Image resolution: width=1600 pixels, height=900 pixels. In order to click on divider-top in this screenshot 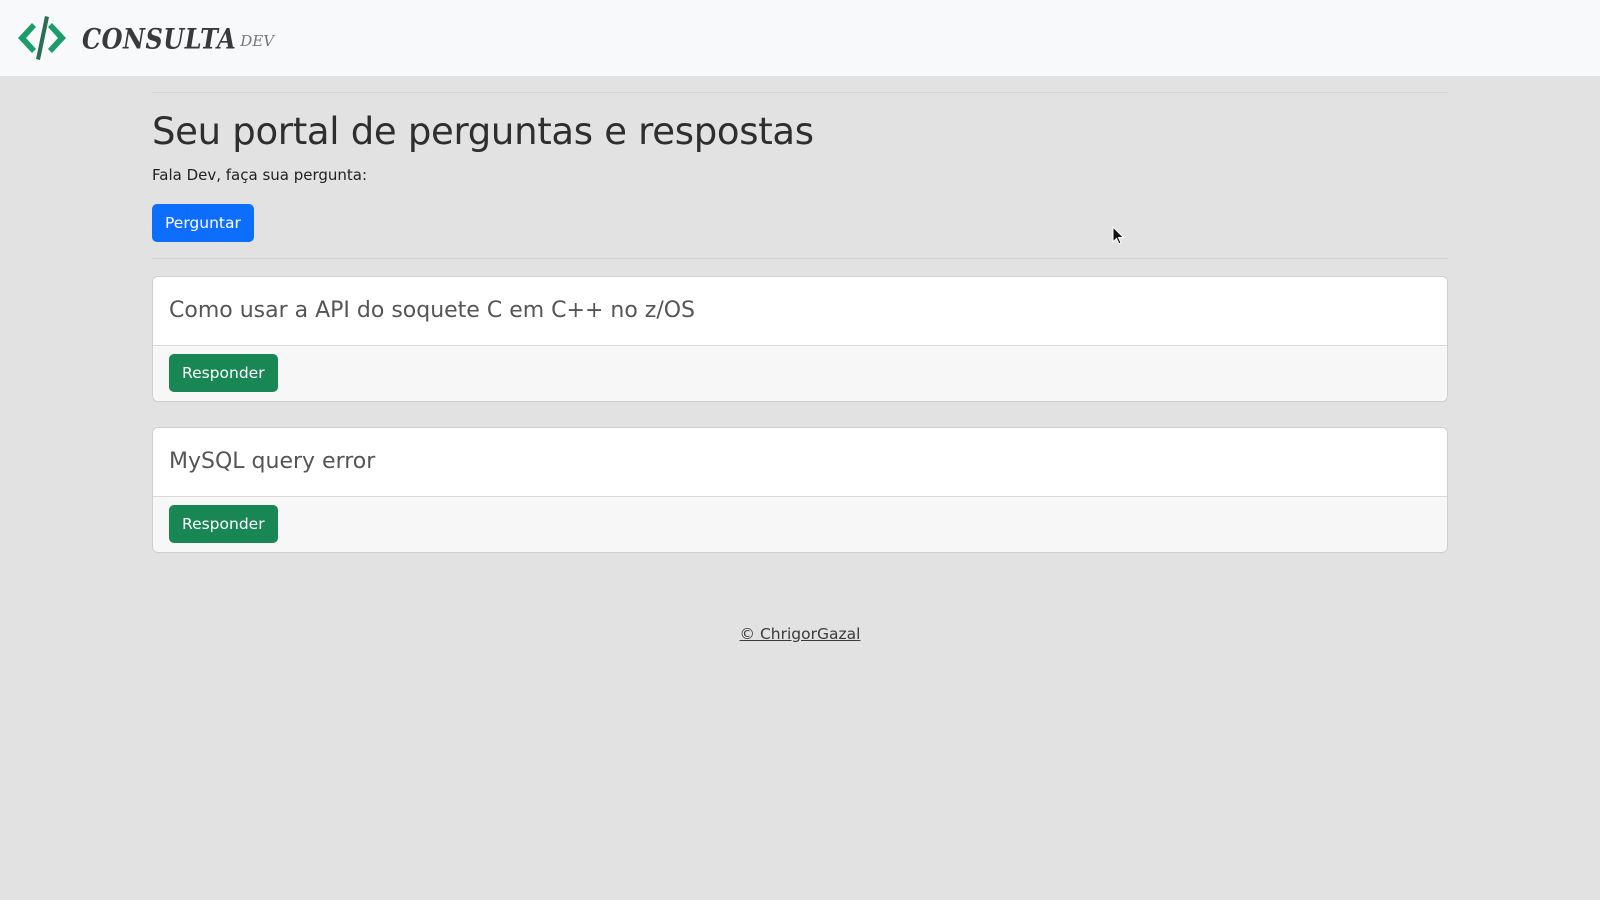, I will do `click(800, 92)`.